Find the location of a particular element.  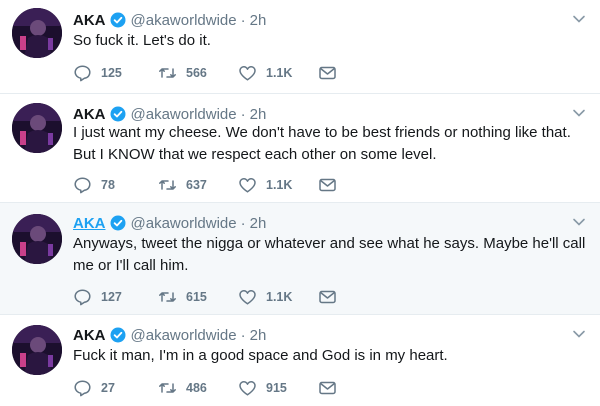

reply-button: 27 is located at coordinates (94, 388).